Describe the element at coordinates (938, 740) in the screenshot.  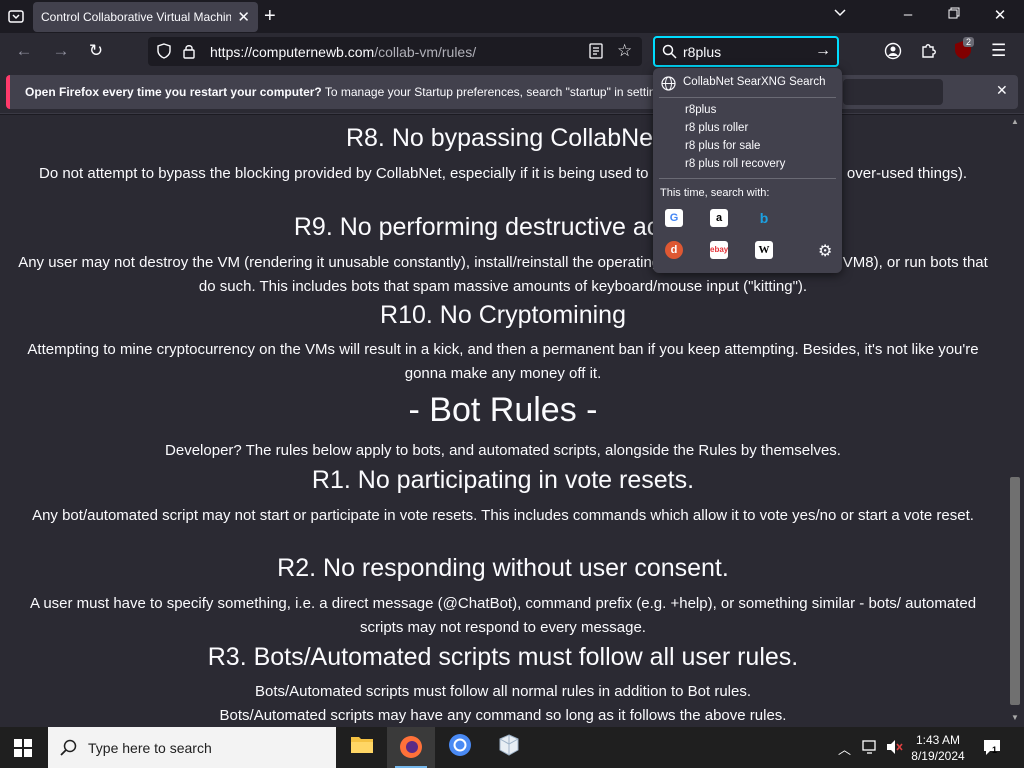
I see `clock-time: 1:43 AM` at that location.